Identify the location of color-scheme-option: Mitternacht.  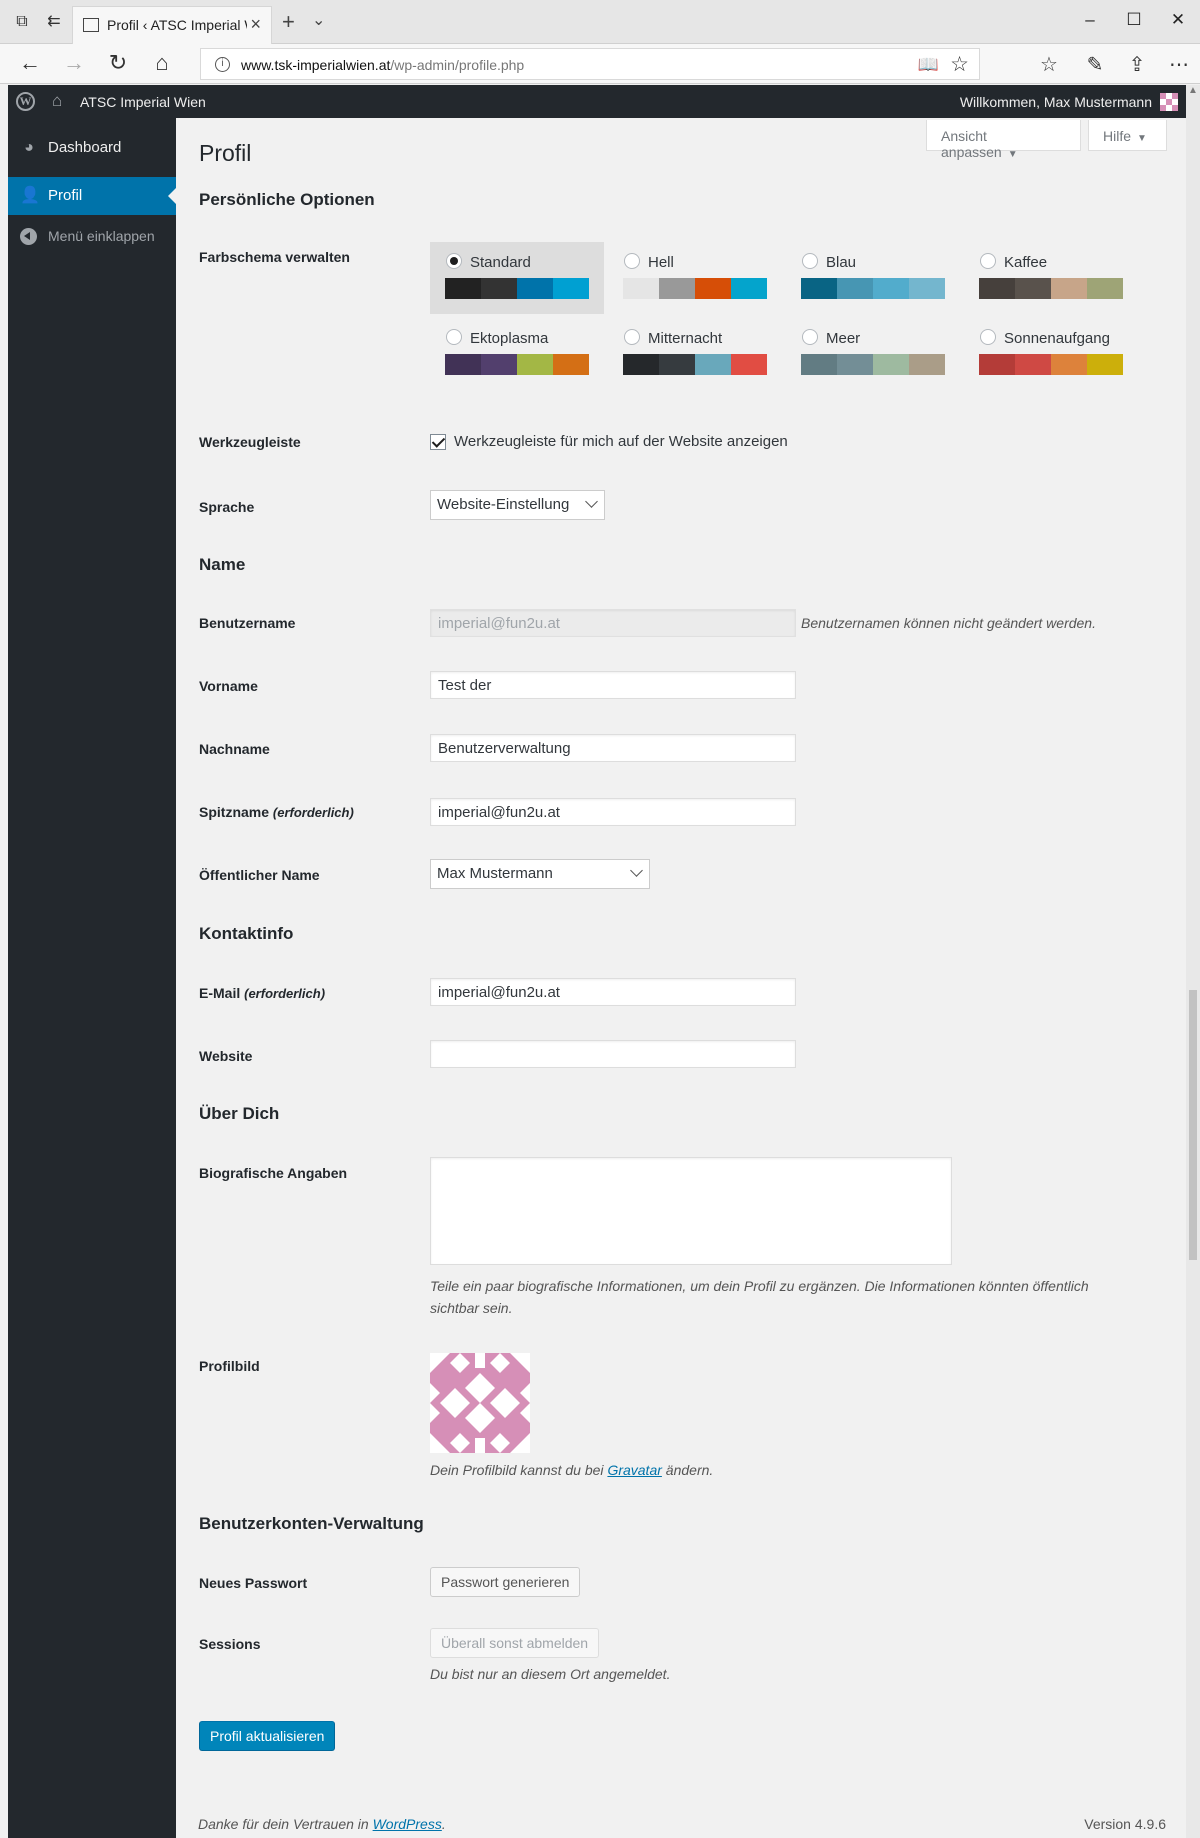
(695, 354).